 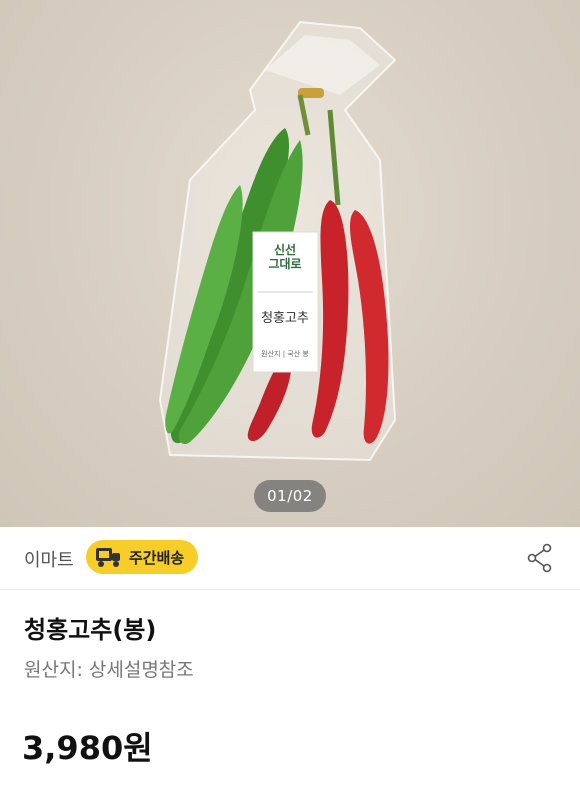 I want to click on product-title: 청홍고추(봉), so click(x=90, y=630).